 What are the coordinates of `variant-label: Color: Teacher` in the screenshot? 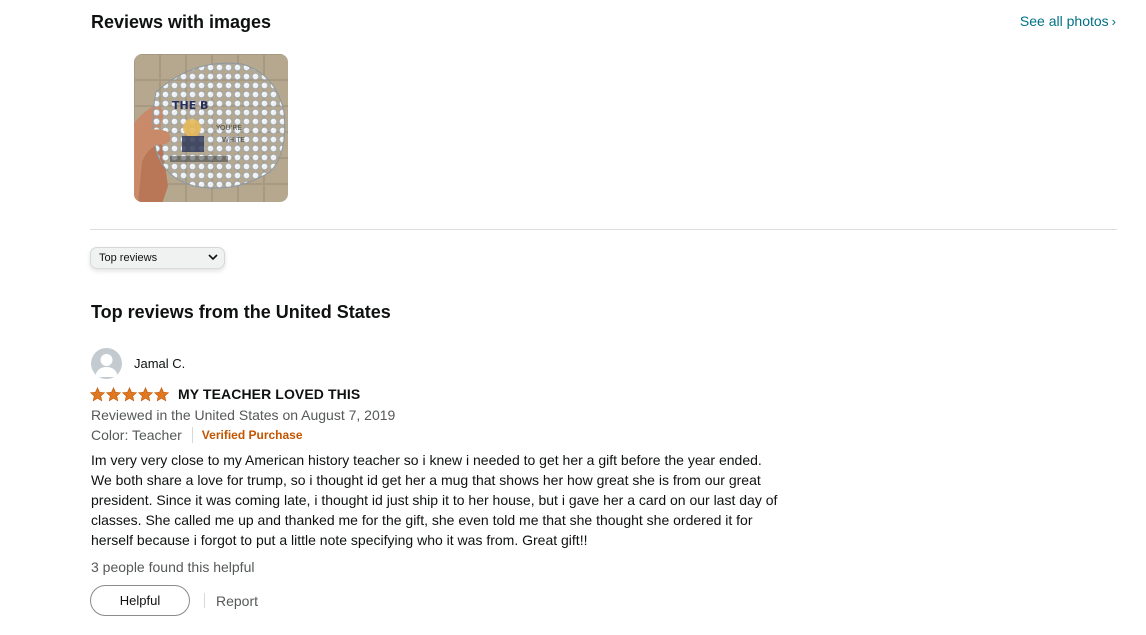 It's located at (136, 435).